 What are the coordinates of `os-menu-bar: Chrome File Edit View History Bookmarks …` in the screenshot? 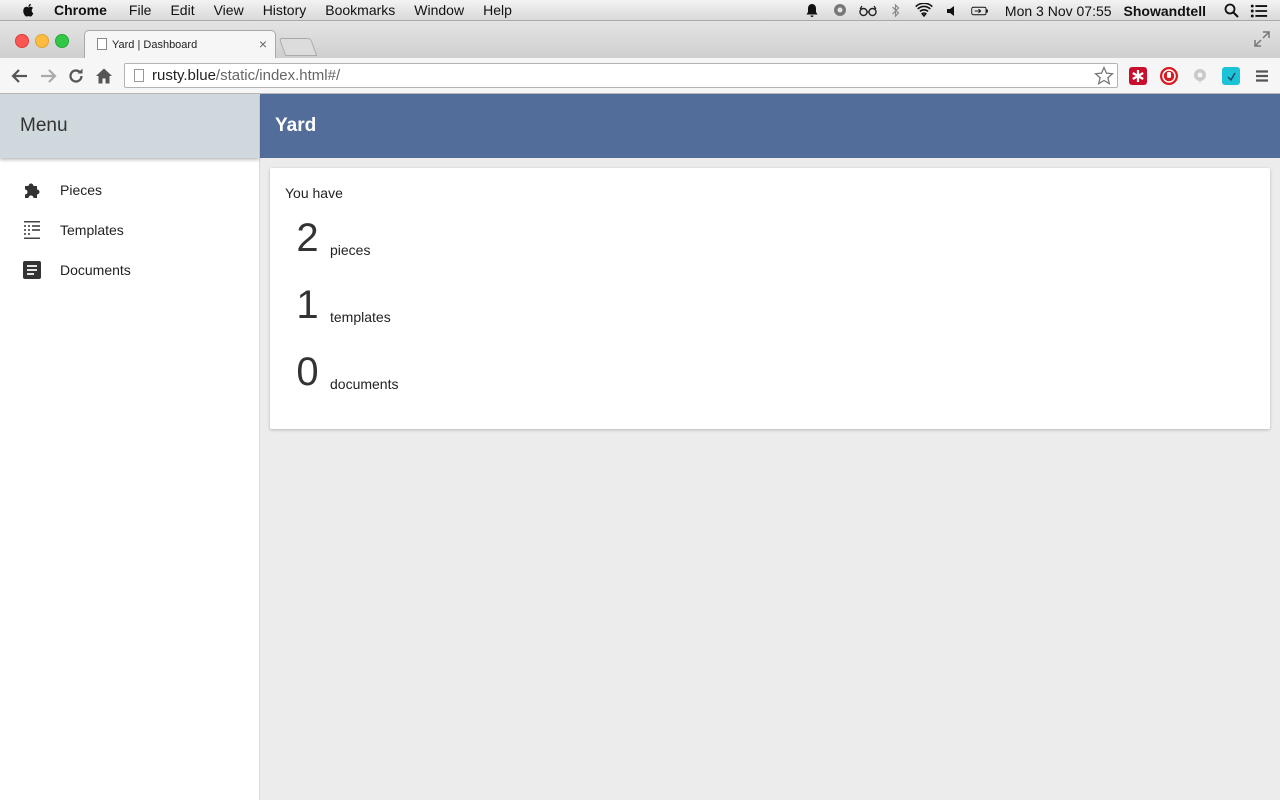 It's located at (640, 10).